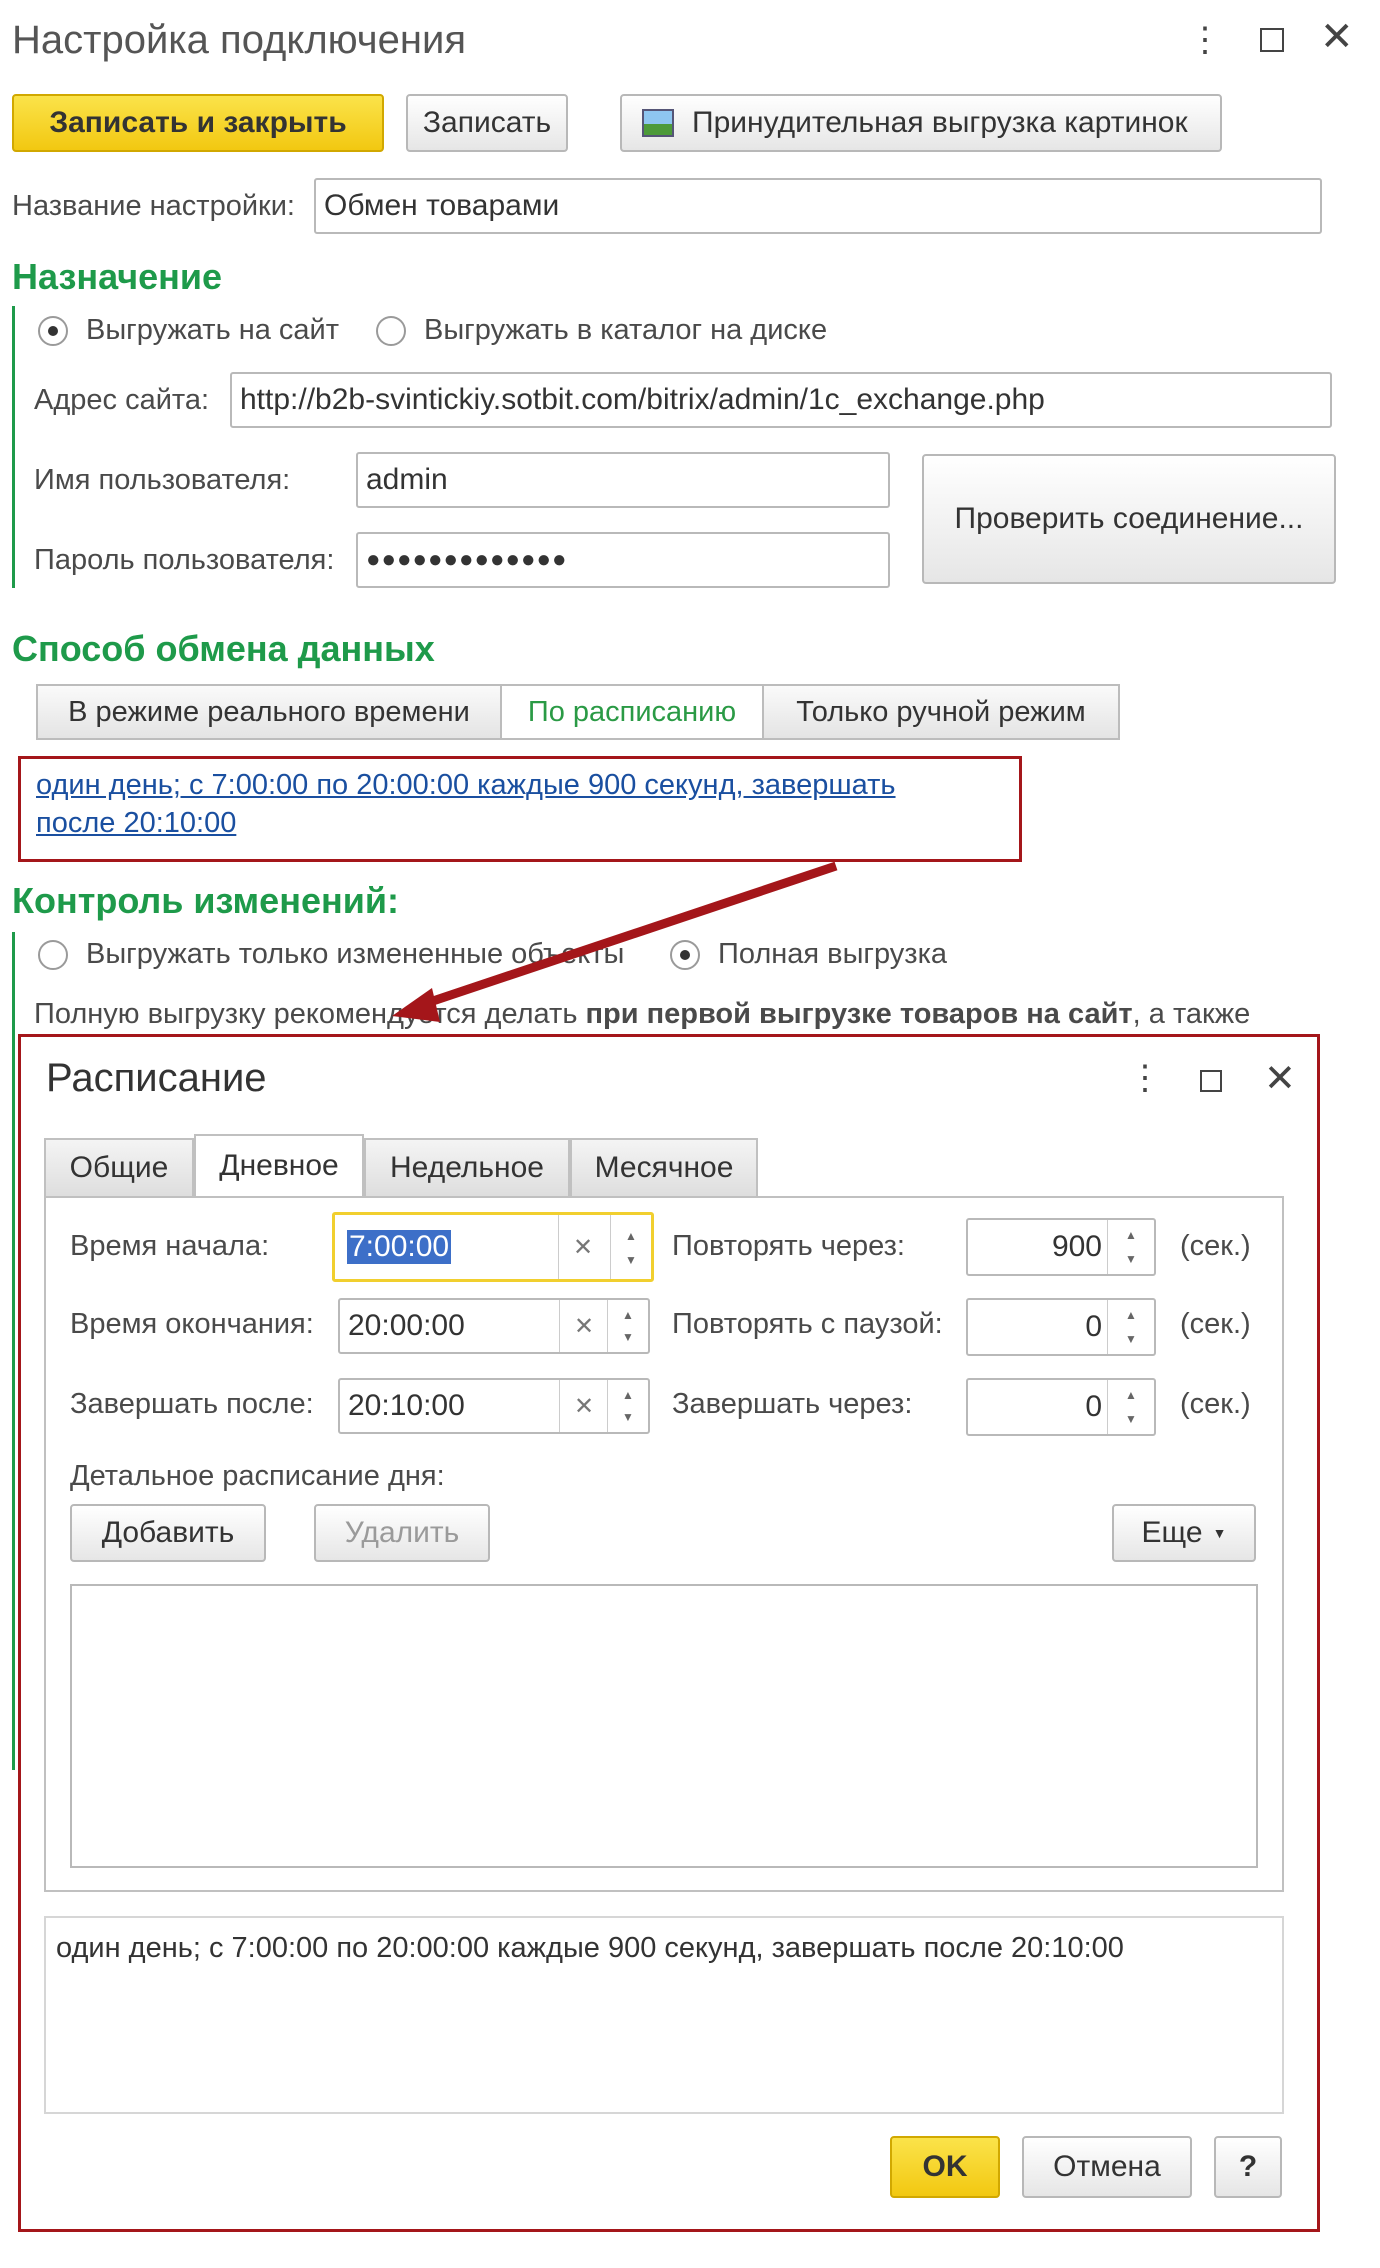 This screenshot has height=2268, width=1380. I want to click on pause-value: 0, so click(1093, 1326).